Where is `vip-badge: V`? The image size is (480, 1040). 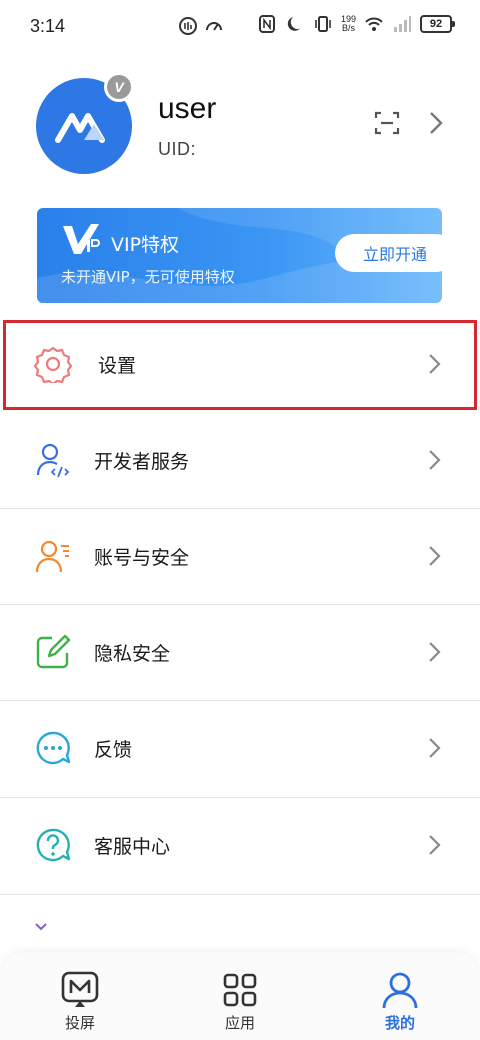
vip-badge: V is located at coordinates (119, 87).